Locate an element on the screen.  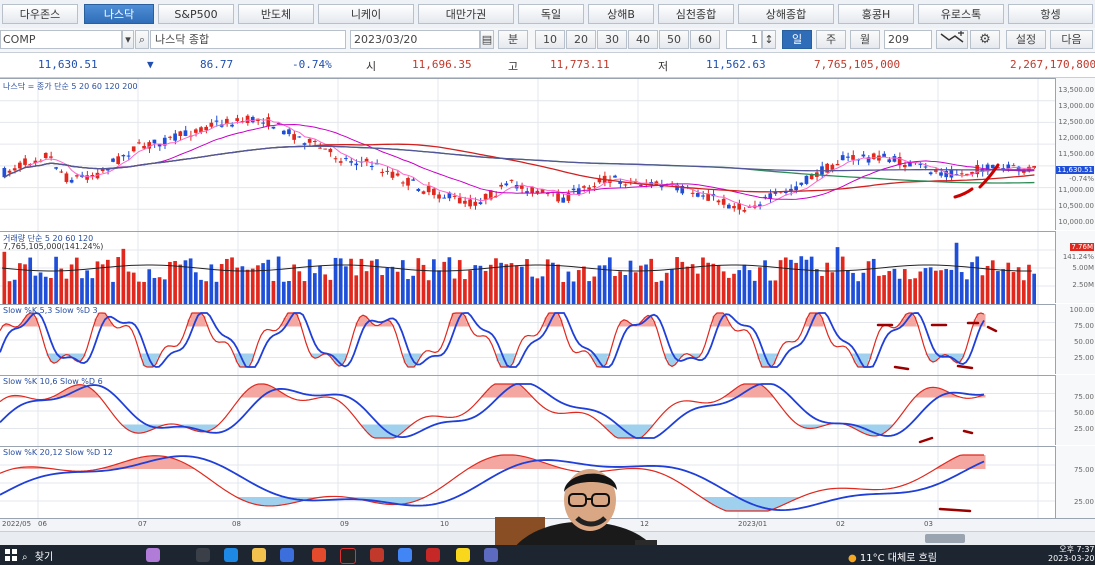
tab-nasdaq: 나스닥 is located at coordinates (119, 14).